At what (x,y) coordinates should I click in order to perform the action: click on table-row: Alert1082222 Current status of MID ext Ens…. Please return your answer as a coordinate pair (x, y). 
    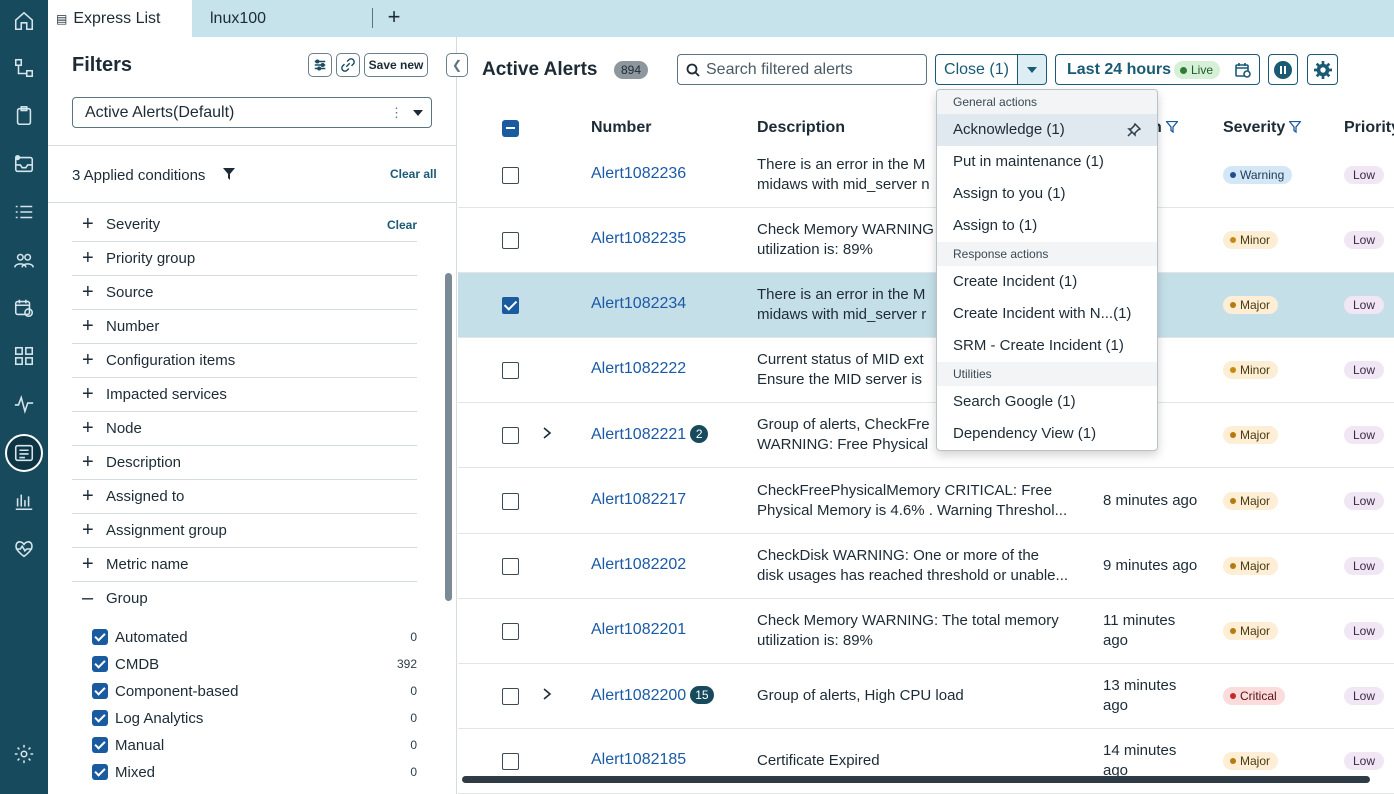
    Looking at the image, I should click on (926, 370).